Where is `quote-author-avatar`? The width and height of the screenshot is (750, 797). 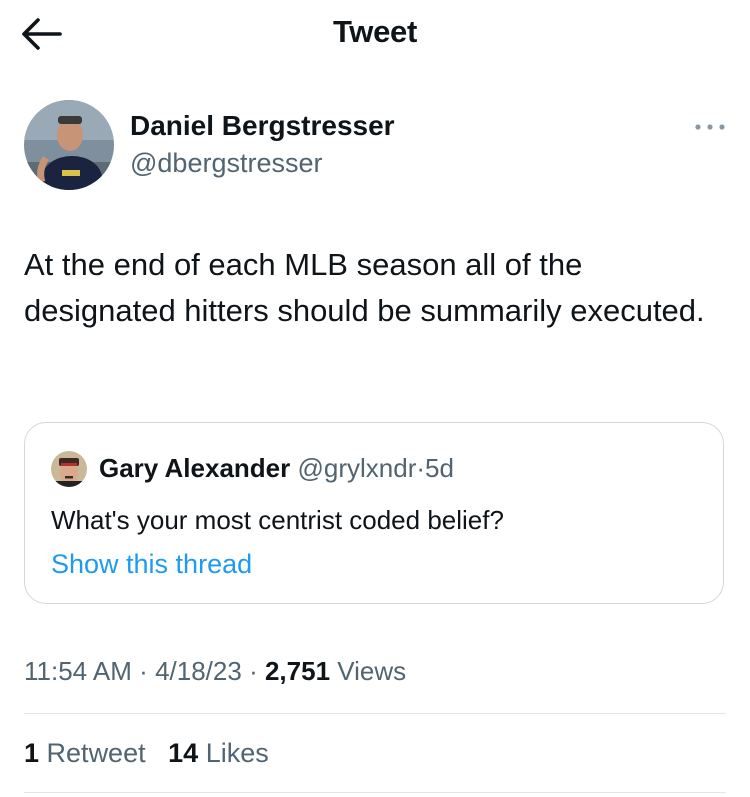 quote-author-avatar is located at coordinates (69, 469).